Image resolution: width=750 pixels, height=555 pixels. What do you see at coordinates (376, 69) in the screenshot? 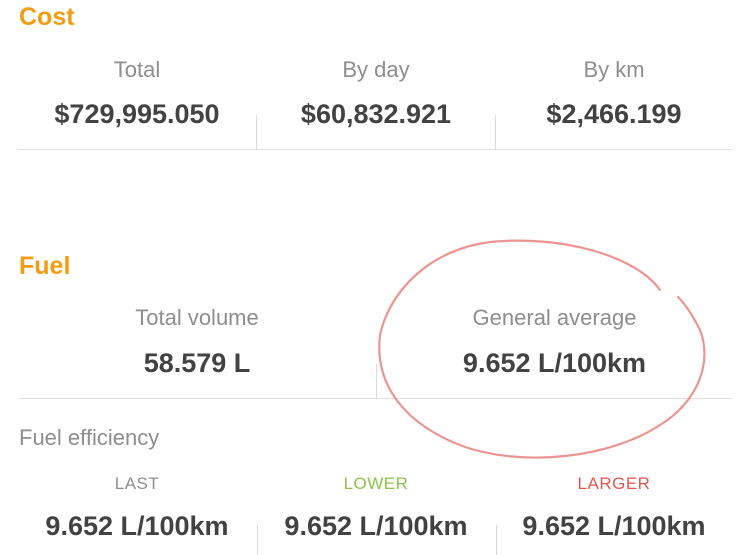
I see `cost-by-day-label: By day` at bounding box center [376, 69].